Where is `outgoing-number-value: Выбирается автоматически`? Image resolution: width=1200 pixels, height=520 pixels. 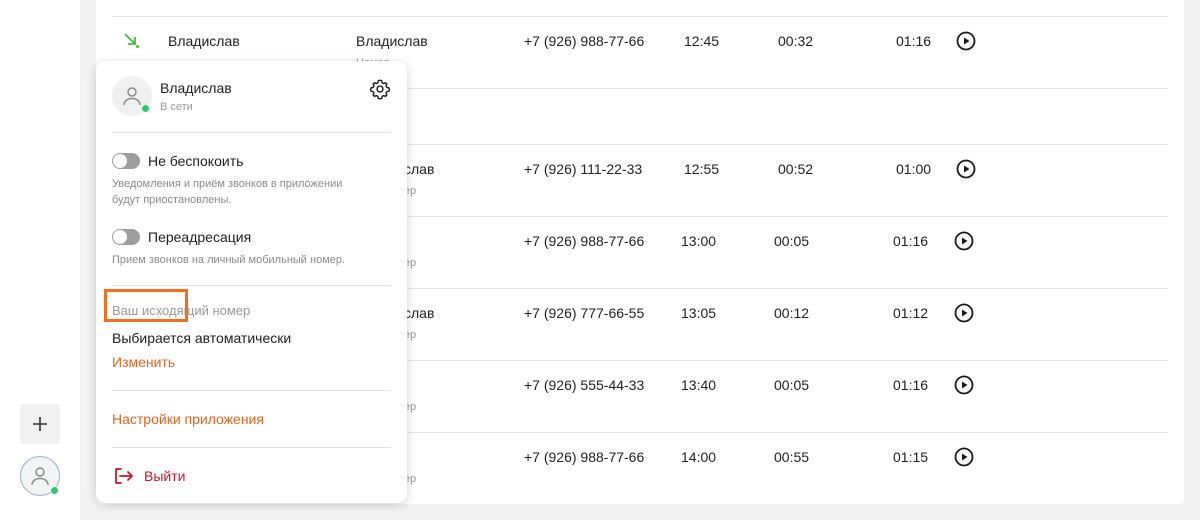 outgoing-number-value: Выбирается автоматически is located at coordinates (202, 338).